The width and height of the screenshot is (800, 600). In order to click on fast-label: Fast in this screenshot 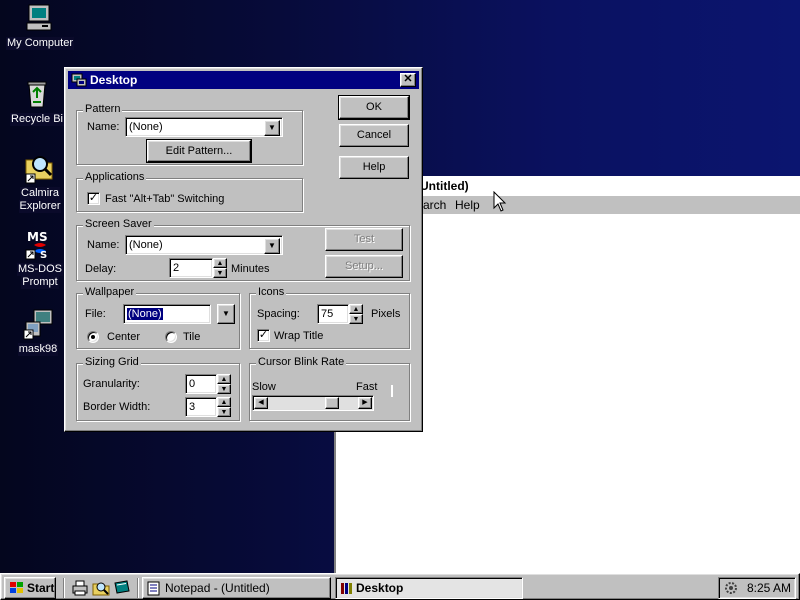, I will do `click(367, 387)`.